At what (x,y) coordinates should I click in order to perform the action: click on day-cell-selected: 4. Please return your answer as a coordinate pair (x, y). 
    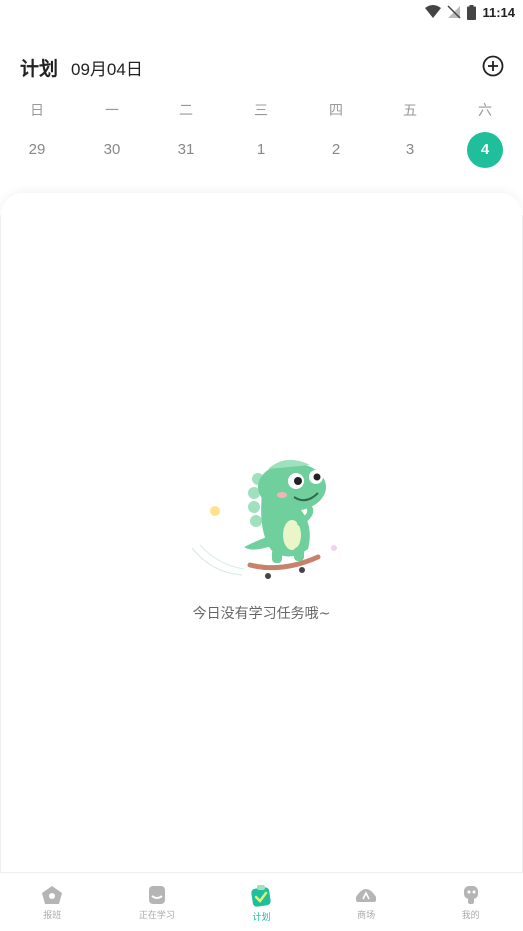
    Looking at the image, I should click on (485, 150).